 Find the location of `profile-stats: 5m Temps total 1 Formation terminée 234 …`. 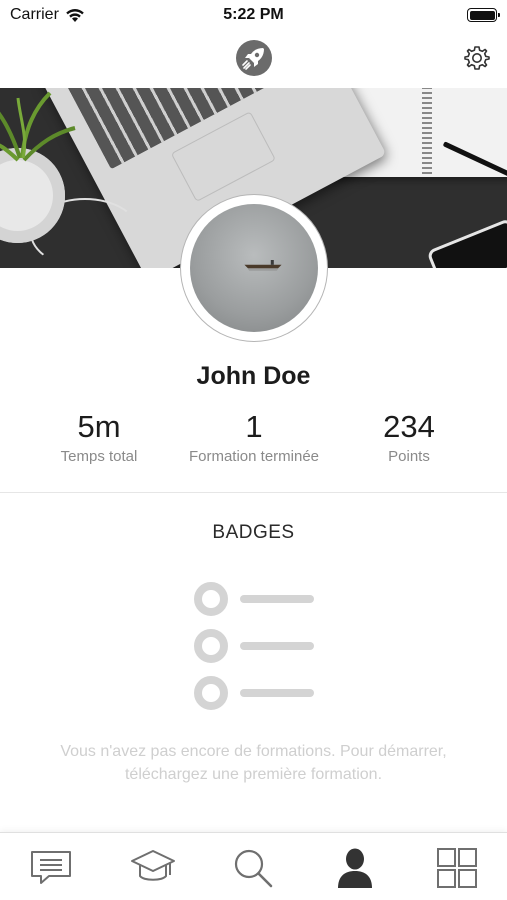

profile-stats: 5m Temps total 1 Formation terminée 234 … is located at coordinates (253, 438).